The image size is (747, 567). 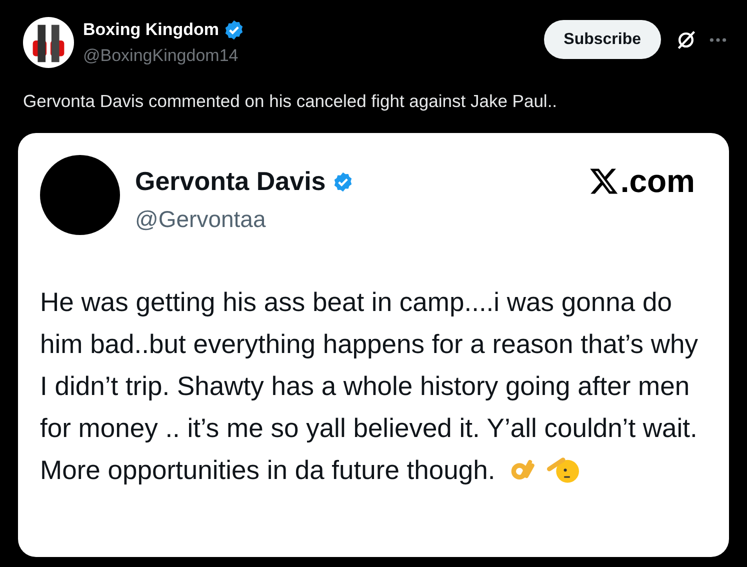 I want to click on author-handle: @BoxingKingdom14, so click(x=164, y=55).